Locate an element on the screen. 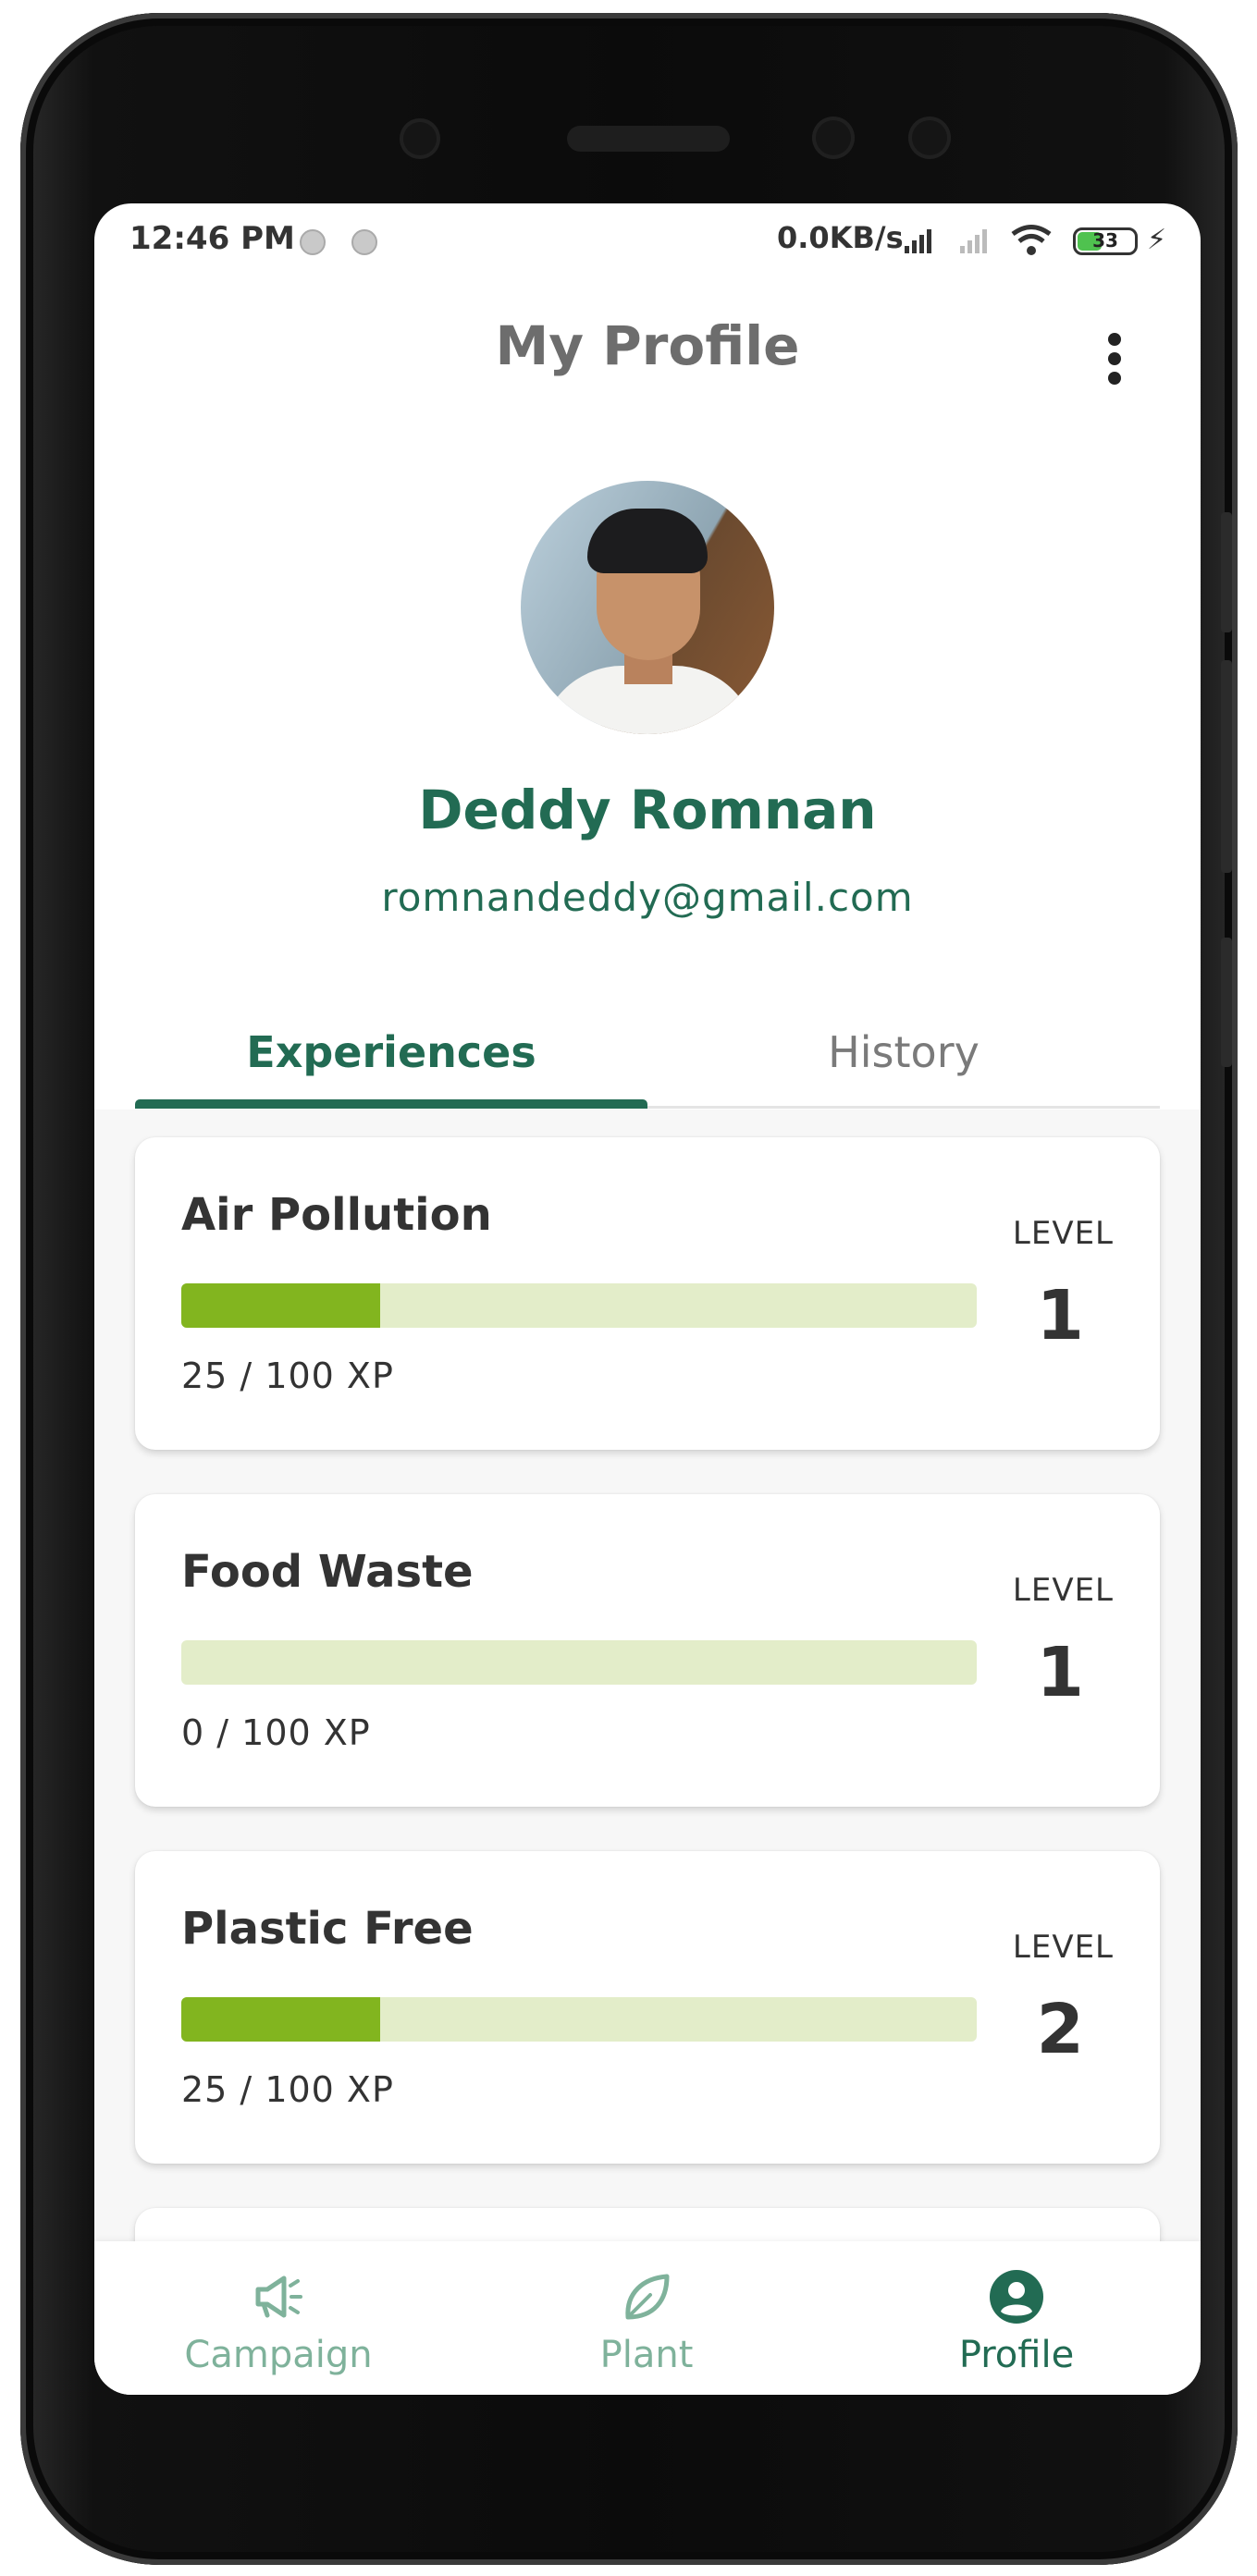 The height and width of the screenshot is (2576, 1257). status-time: 12:46 PM is located at coordinates (212, 238).